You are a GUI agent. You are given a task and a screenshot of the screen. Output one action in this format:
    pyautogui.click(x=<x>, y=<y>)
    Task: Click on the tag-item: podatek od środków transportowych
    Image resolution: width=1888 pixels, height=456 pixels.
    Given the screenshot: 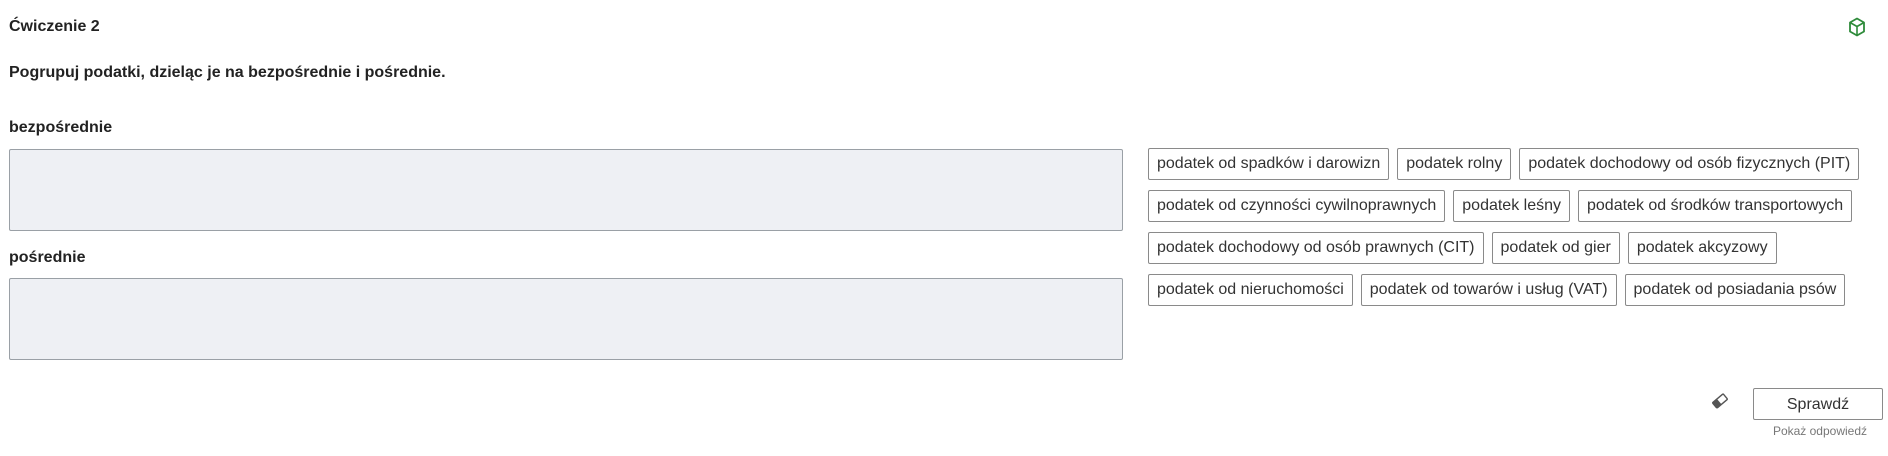 What is the action you would take?
    pyautogui.click(x=1715, y=206)
    